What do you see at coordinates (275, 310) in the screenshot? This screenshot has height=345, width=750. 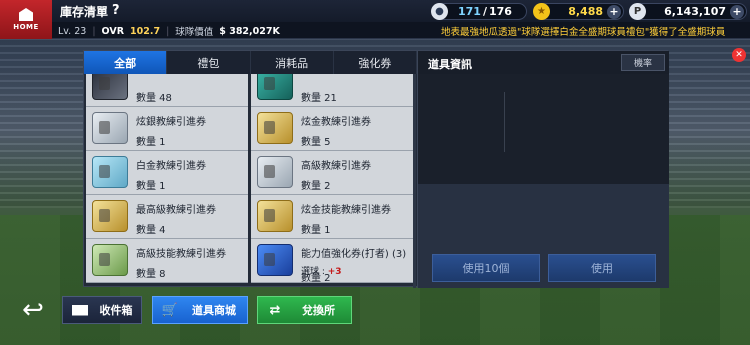 I see `exchange-icon: ⇄` at bounding box center [275, 310].